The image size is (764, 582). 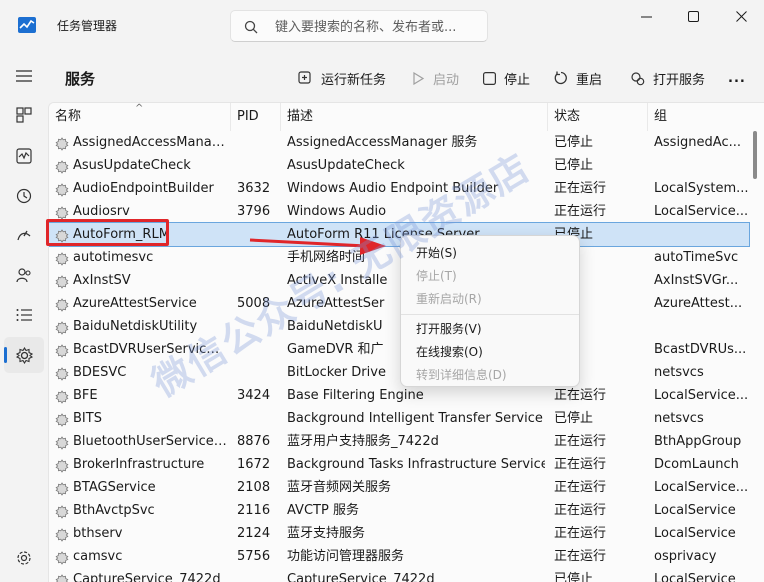 I want to click on service-pid: 5008, so click(x=254, y=303).